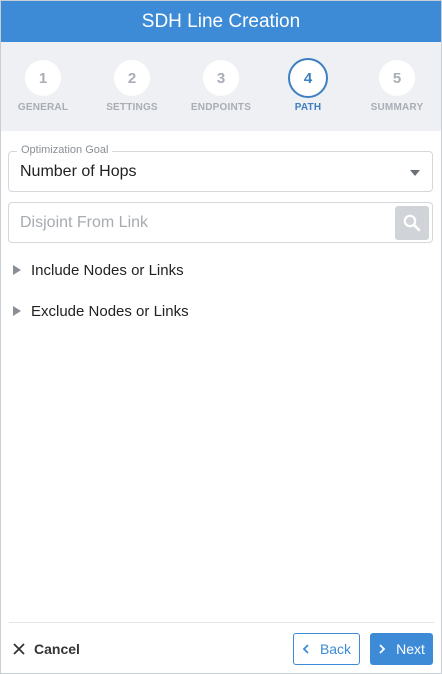 The height and width of the screenshot is (674, 442). I want to click on search-icon, so click(412, 223).